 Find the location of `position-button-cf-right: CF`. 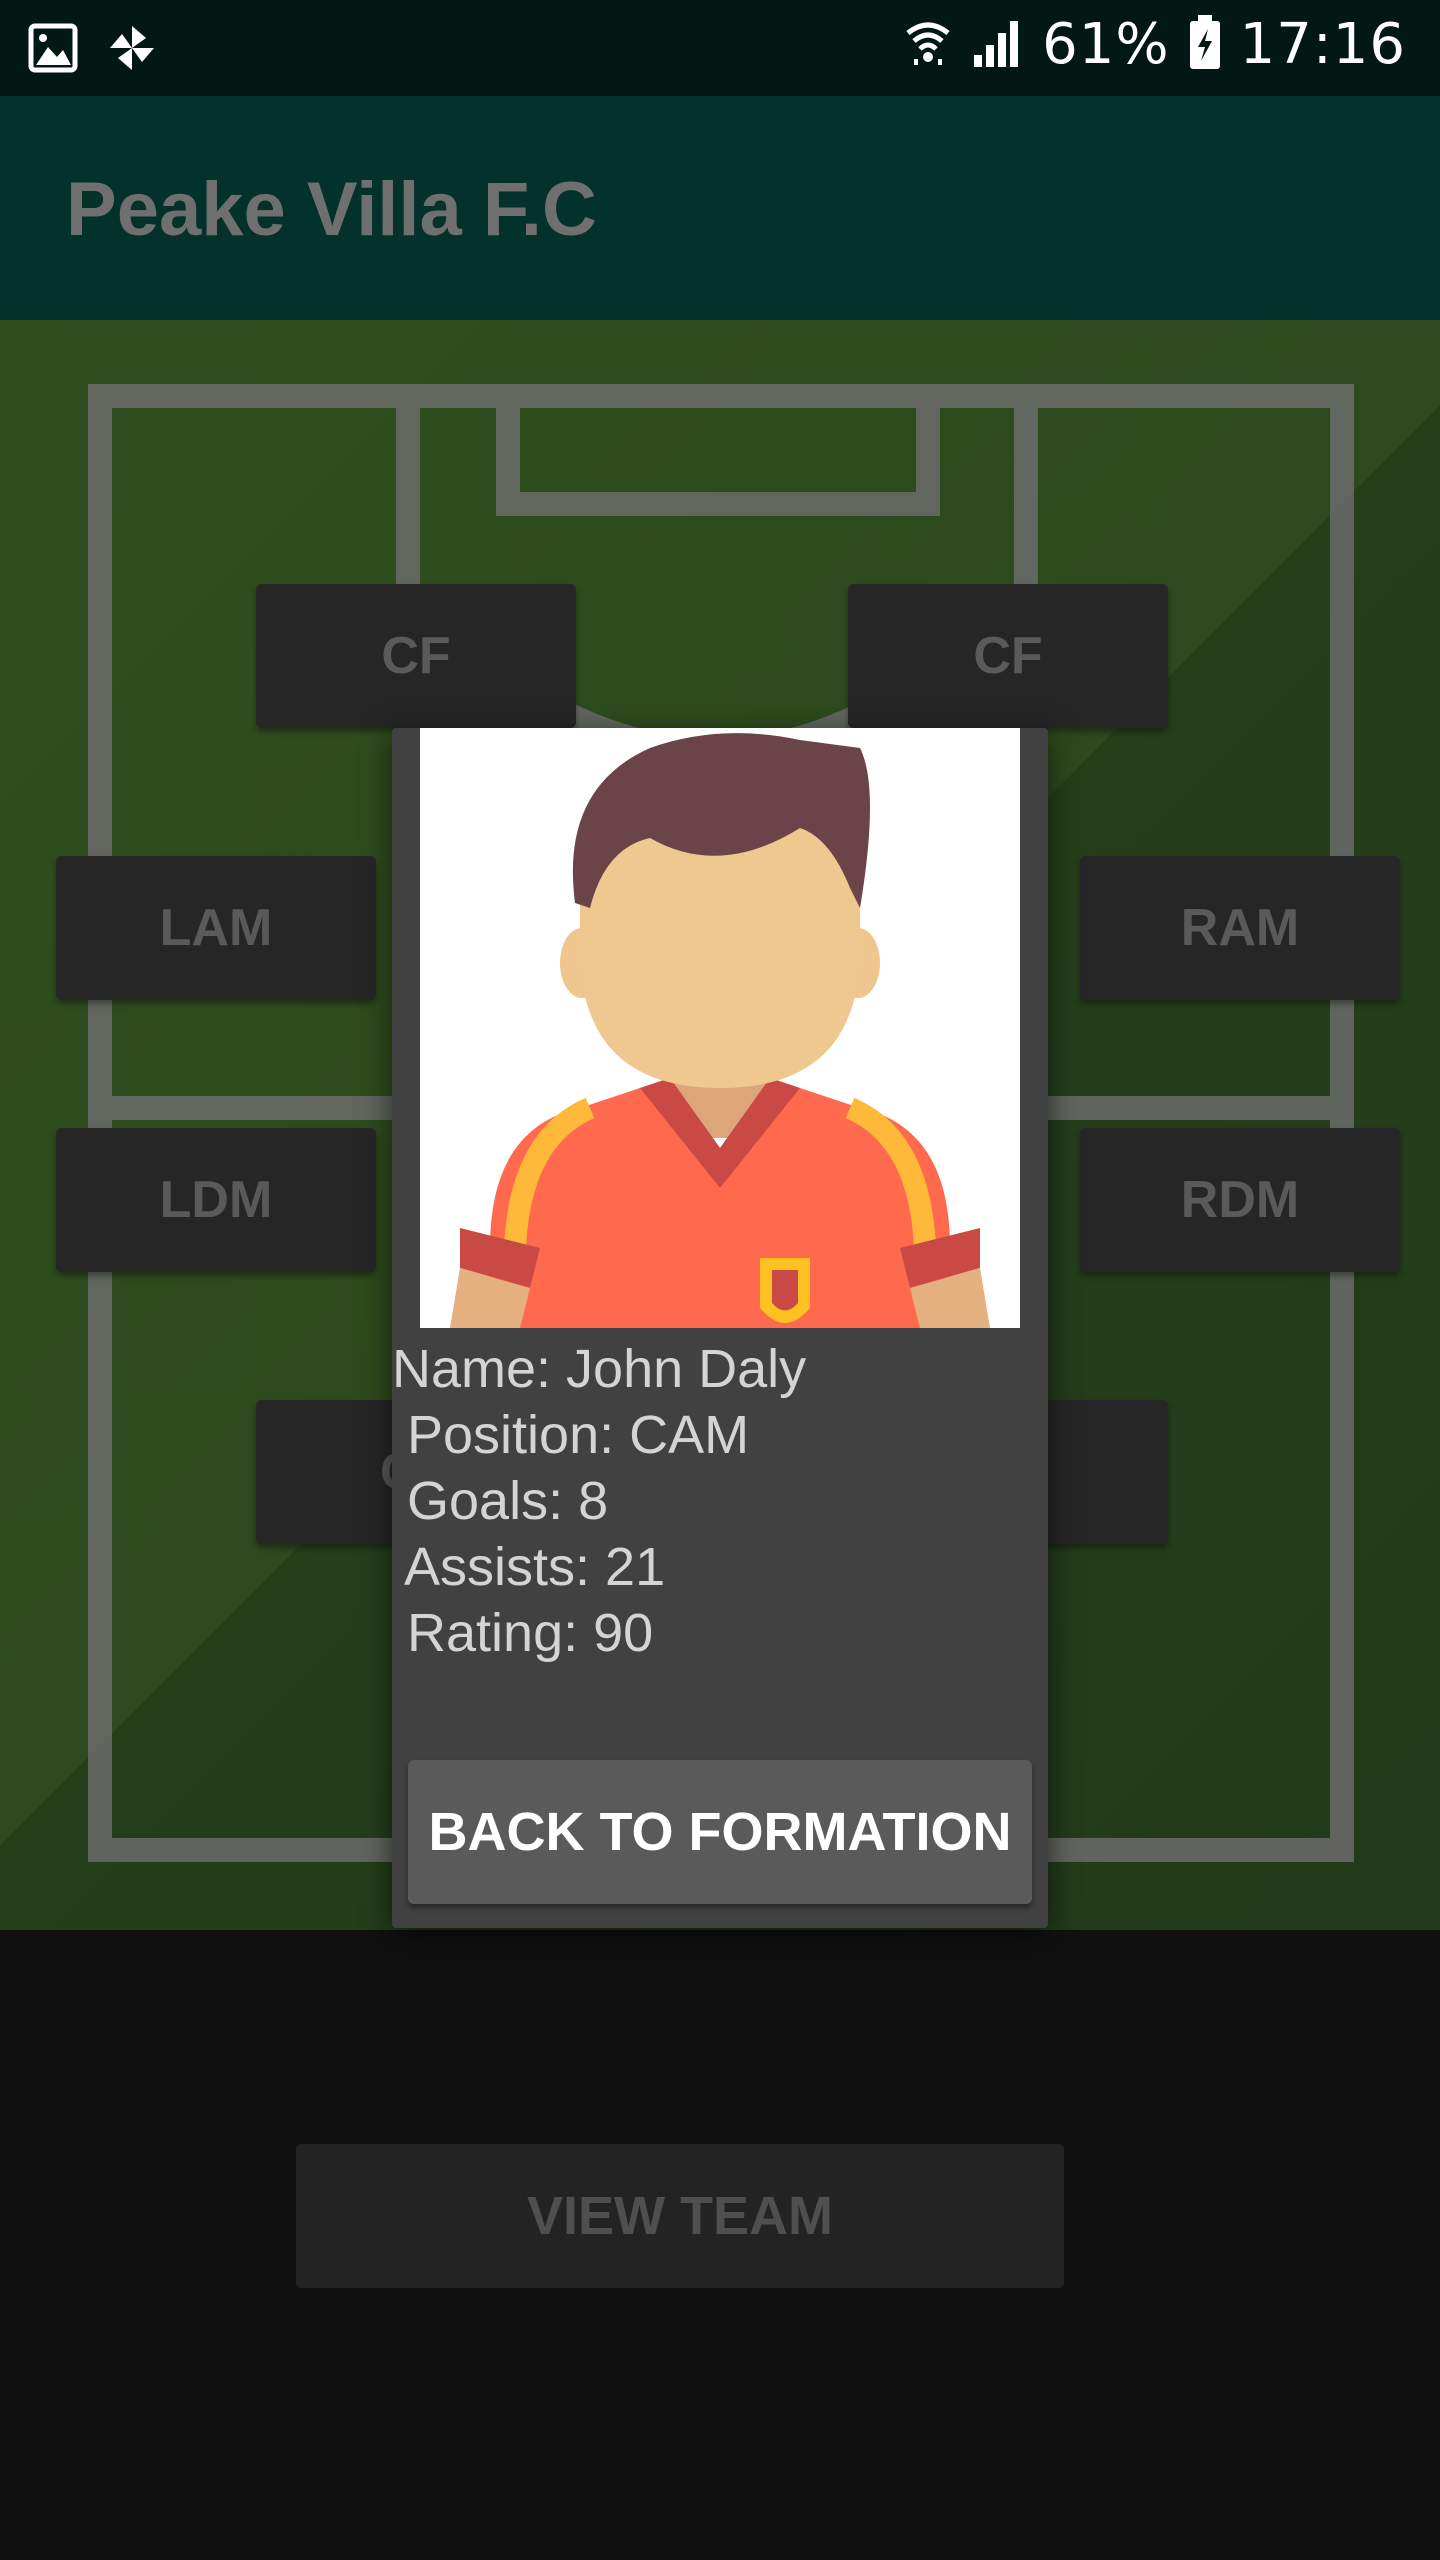

position-button-cf-right: CF is located at coordinates (1008, 656).